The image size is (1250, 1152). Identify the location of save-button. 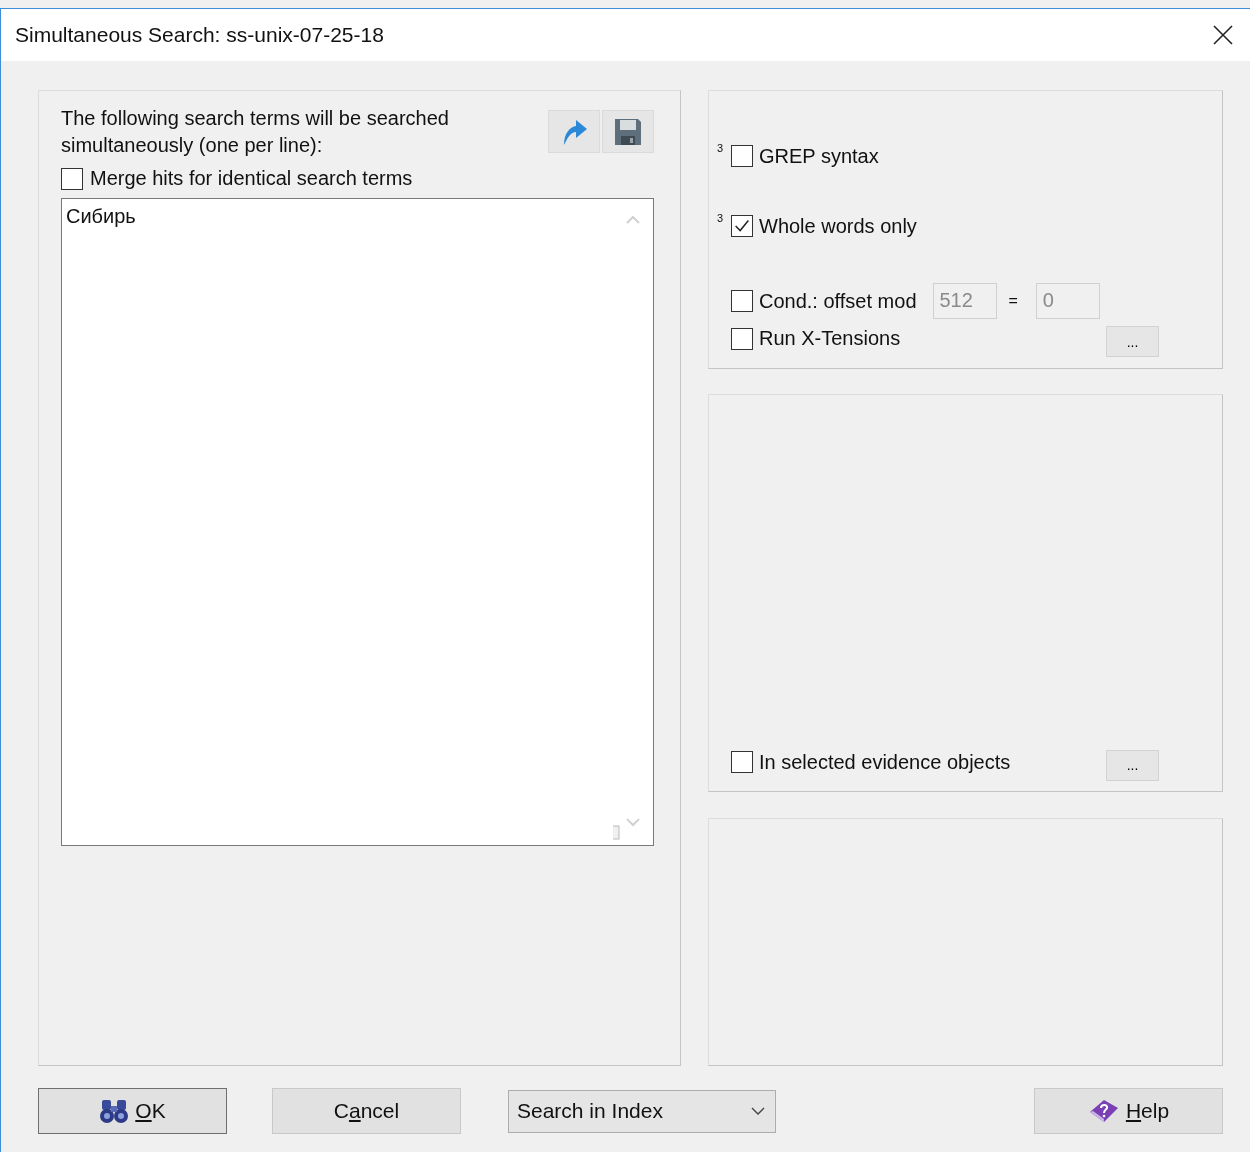
(628, 131).